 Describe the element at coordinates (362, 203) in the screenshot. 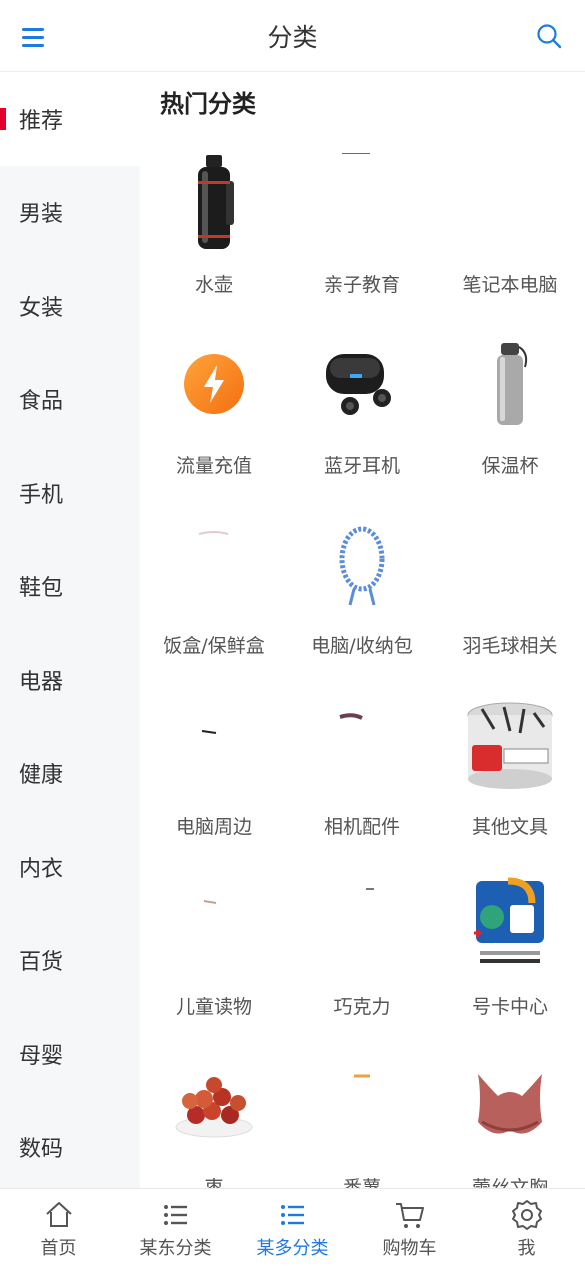

I see `parenting-education-icon` at that location.